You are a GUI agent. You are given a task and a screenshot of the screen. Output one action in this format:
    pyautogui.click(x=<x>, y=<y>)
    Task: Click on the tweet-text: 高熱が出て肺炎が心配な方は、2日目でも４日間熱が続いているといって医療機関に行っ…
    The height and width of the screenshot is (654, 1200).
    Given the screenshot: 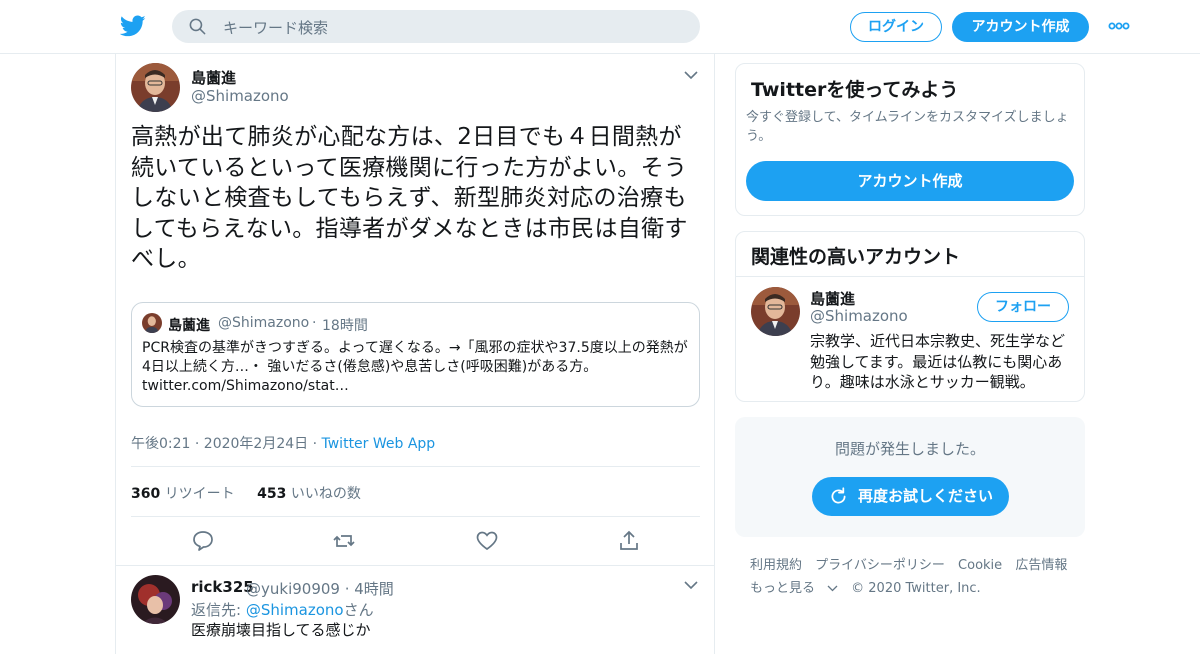 What is the action you would take?
    pyautogui.click(x=409, y=198)
    